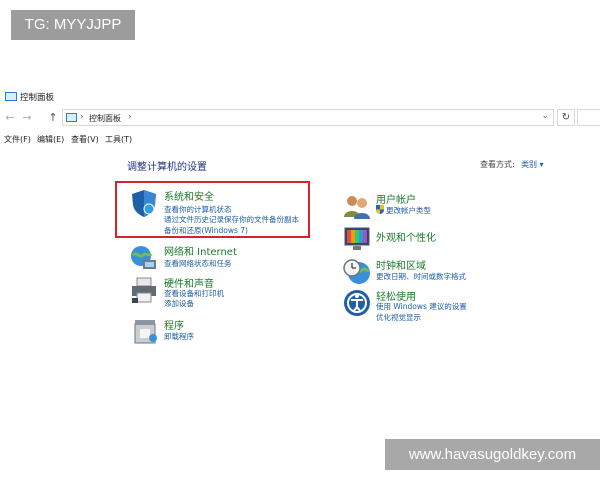  What do you see at coordinates (174, 324) in the screenshot?
I see `category-programs: 程序` at bounding box center [174, 324].